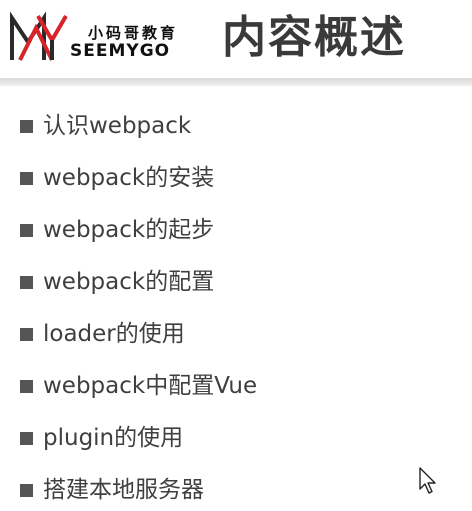  I want to click on list-item-text: webpack的安装, so click(129, 178).